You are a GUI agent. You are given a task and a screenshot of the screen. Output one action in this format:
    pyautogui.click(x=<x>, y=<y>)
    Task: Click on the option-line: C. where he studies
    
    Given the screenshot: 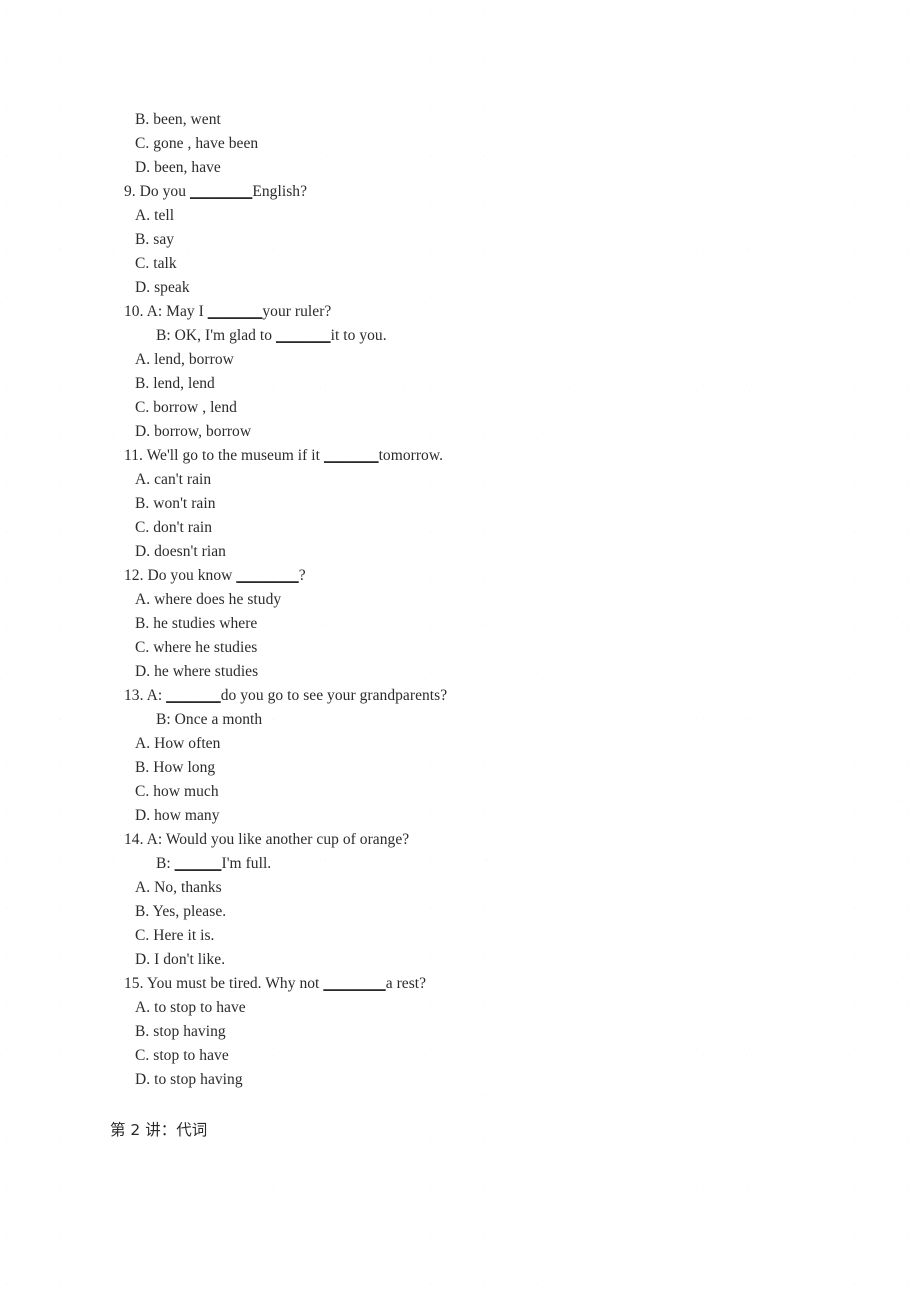 What is the action you would take?
    pyautogui.click(x=460, y=648)
    